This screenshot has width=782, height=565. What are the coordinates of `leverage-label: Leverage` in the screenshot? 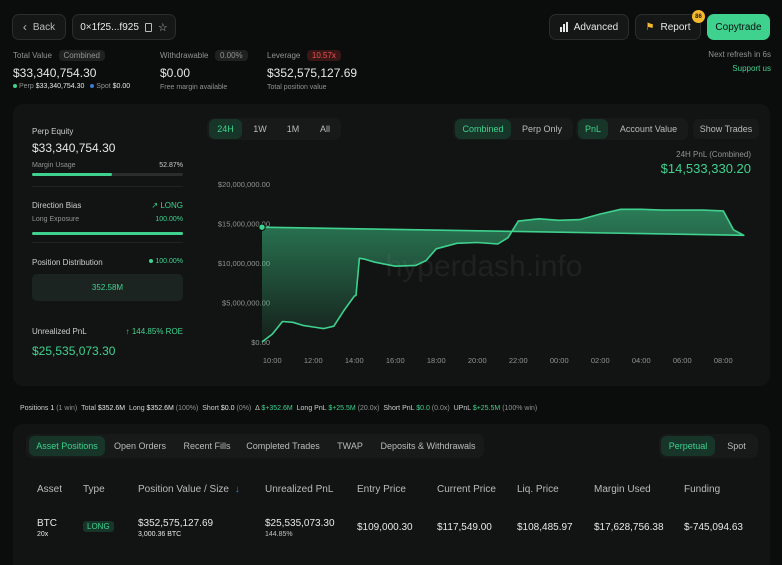 It's located at (284, 55).